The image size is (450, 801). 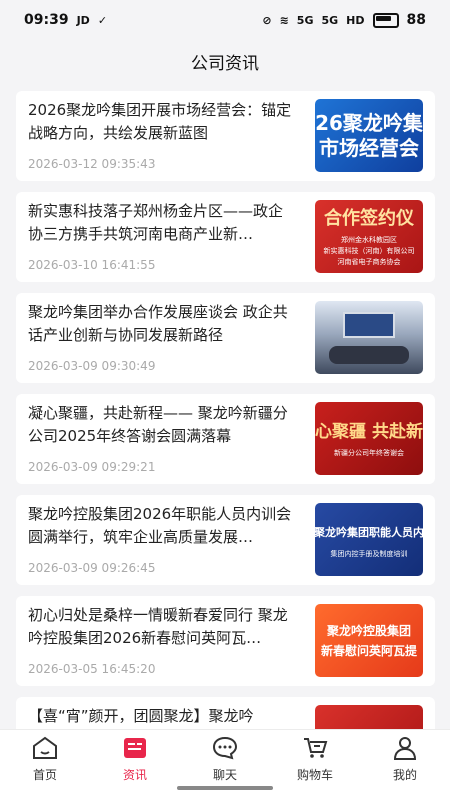 What do you see at coordinates (369, 553) in the screenshot?
I see `thumbnail-subtext: 集团内控手册及制度培训` at bounding box center [369, 553].